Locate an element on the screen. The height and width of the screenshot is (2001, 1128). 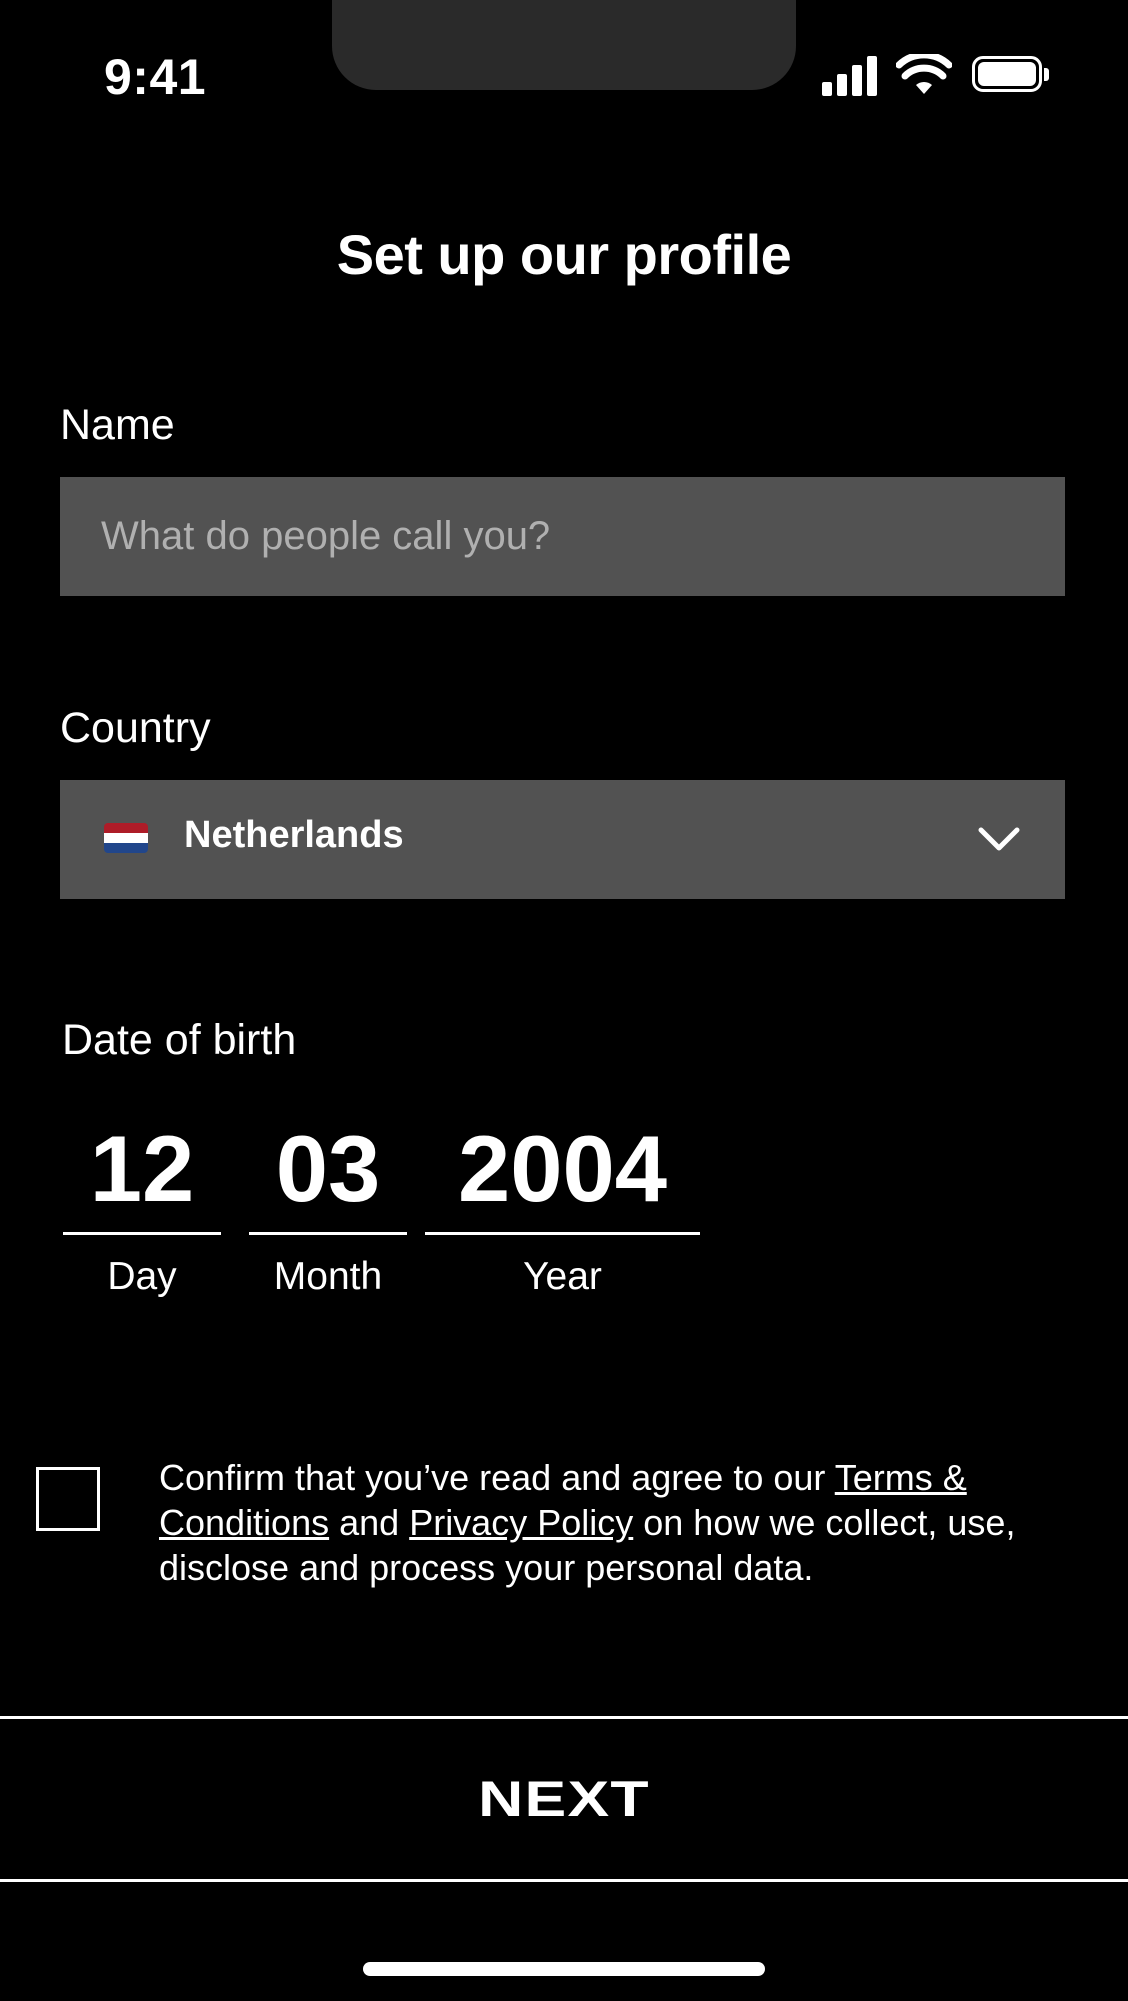
status-time: 9:41 is located at coordinates (155, 77).